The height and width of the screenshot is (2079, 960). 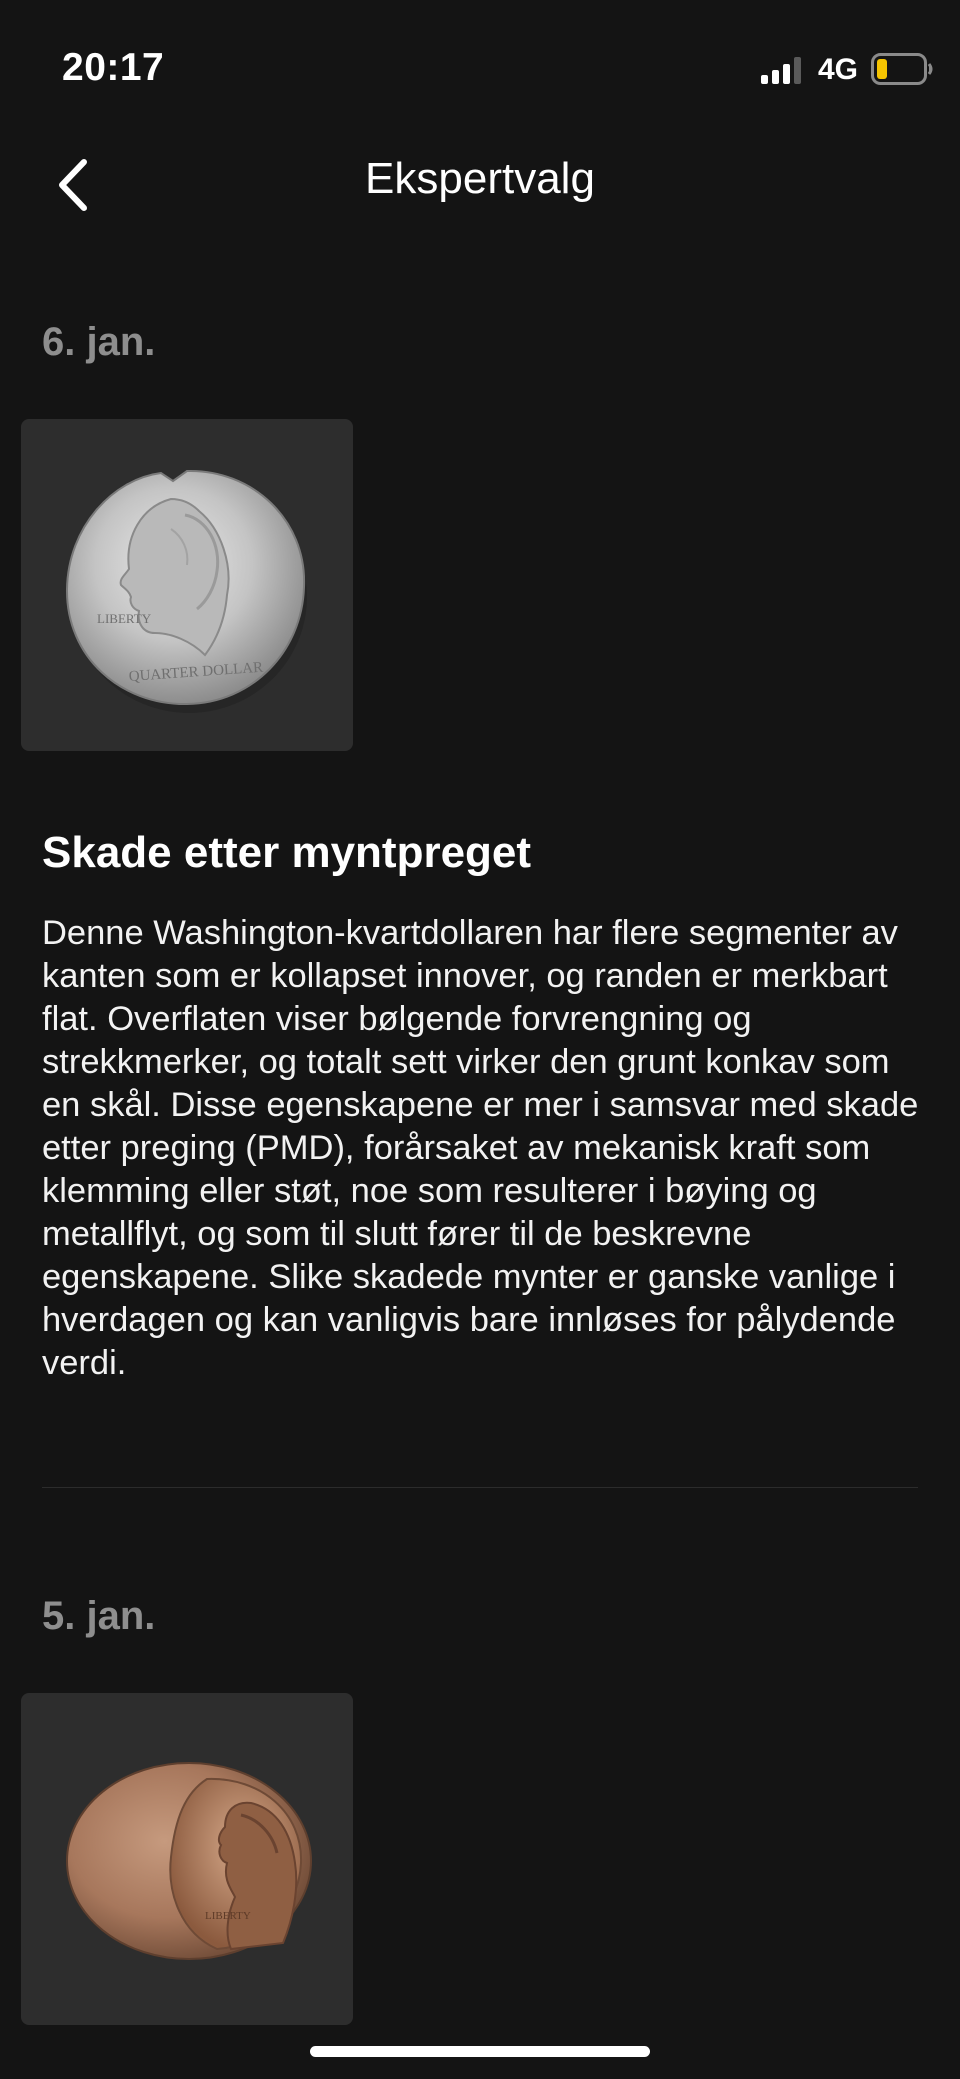 I want to click on entry-date: 6. jan., so click(x=99, y=342).